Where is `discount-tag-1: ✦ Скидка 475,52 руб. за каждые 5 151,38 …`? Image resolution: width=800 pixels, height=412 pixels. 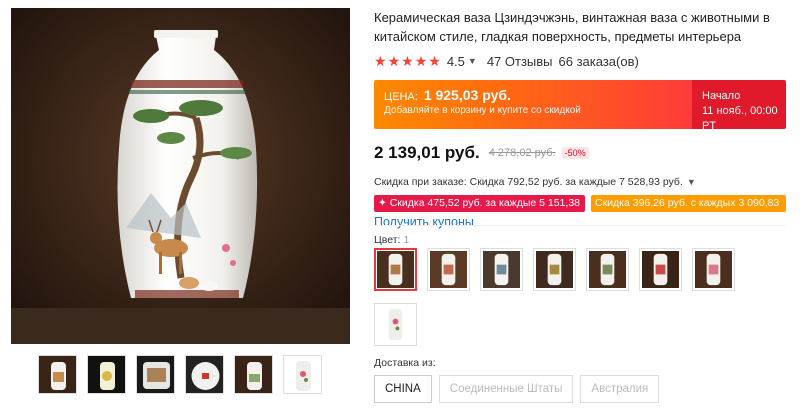
discount-tag-1: ✦ Скидка 475,52 руб. за каждые 5 151,38 … is located at coordinates (479, 210).